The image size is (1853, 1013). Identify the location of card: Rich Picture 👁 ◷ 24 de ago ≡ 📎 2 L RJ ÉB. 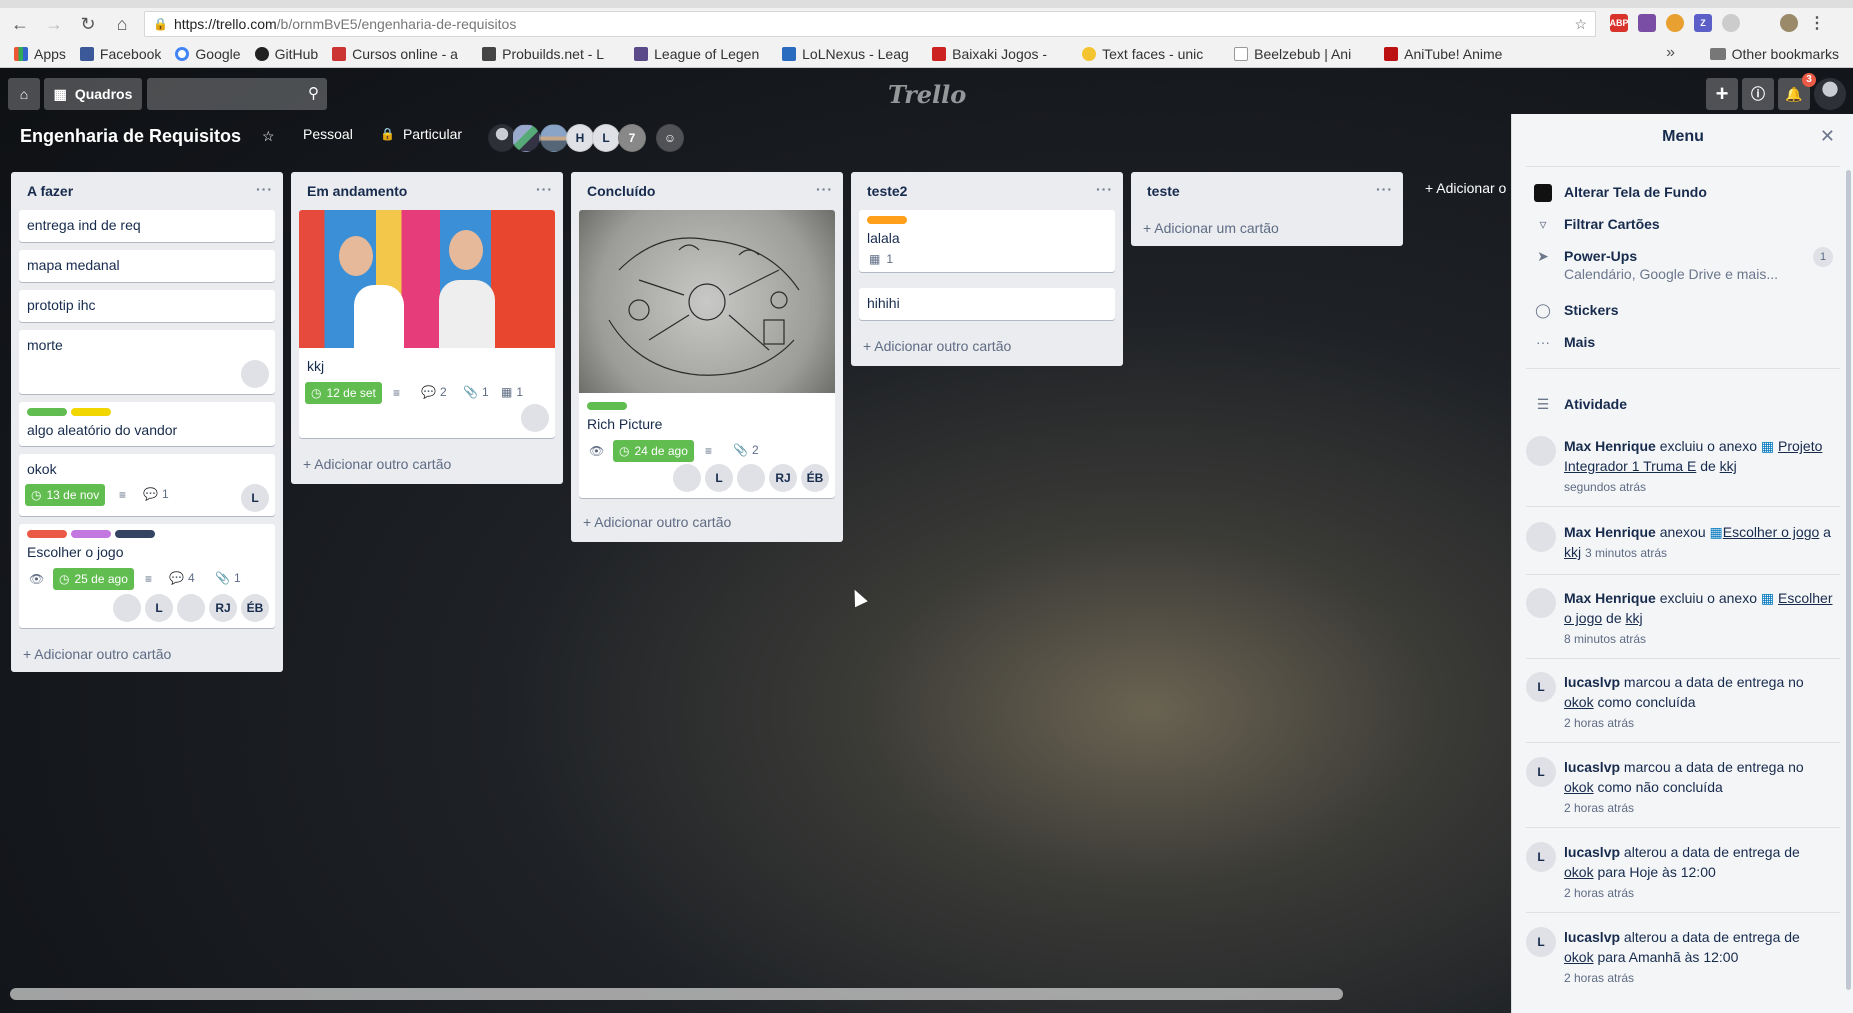
(707, 354).